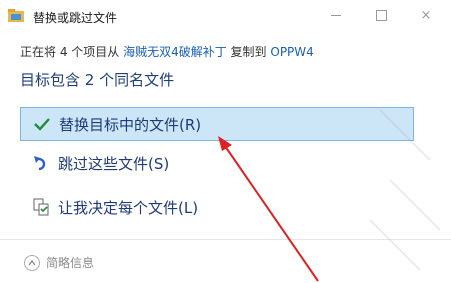  What do you see at coordinates (268, 209) in the screenshot?
I see `red-arrow-annotation` at bounding box center [268, 209].